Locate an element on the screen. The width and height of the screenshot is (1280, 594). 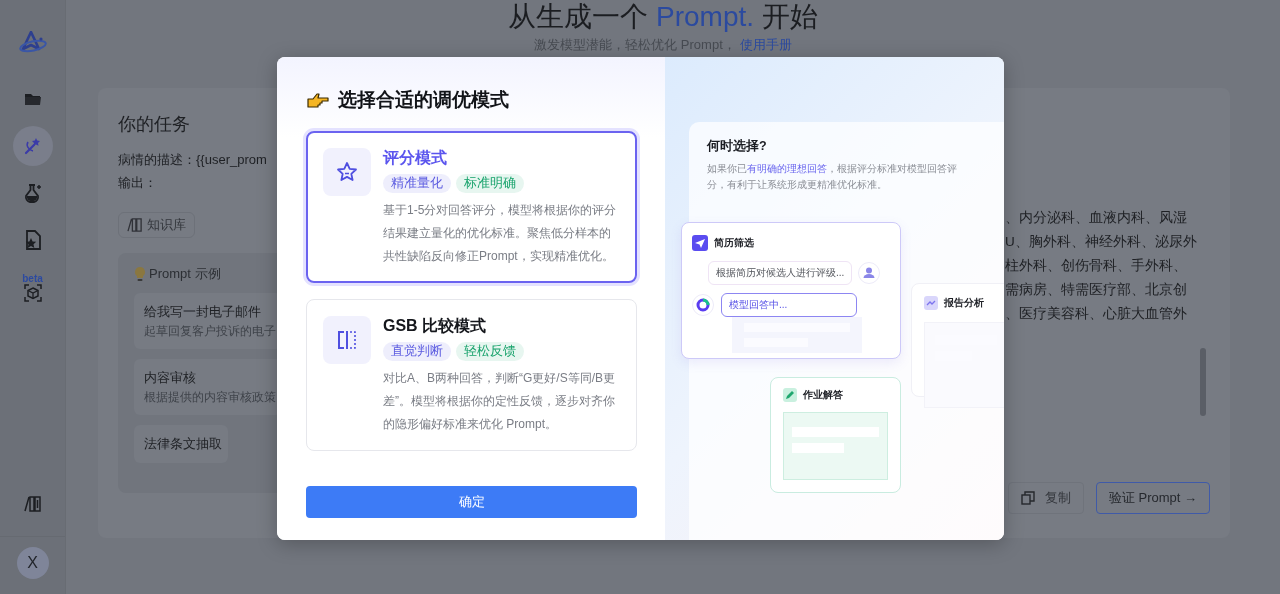
user-icon is located at coordinates (869, 273).